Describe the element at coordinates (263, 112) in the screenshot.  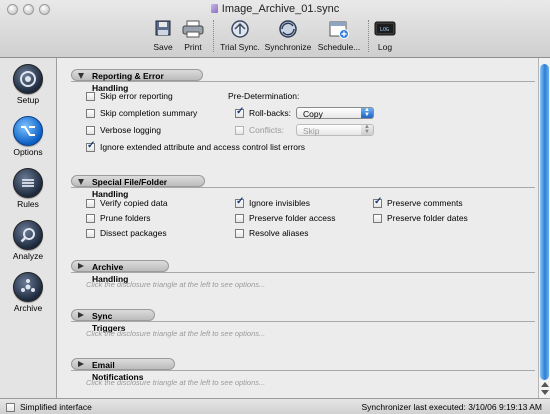
I see `rollbacks-checkbox: Roll-backs:` at that location.